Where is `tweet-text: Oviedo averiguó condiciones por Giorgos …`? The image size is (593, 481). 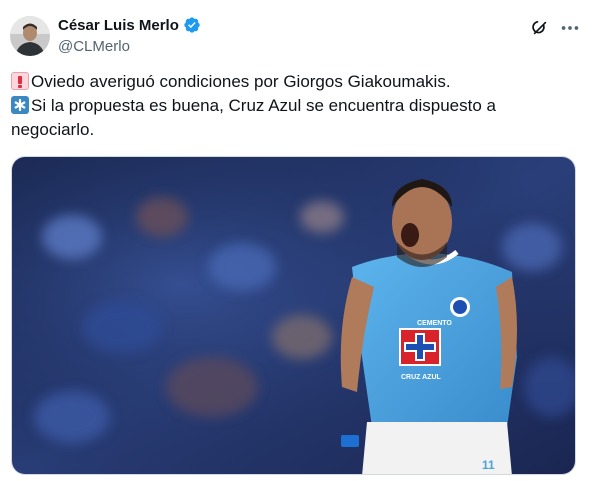 tweet-text: Oviedo averiguó condiciones por Giorgos … is located at coordinates (296, 106).